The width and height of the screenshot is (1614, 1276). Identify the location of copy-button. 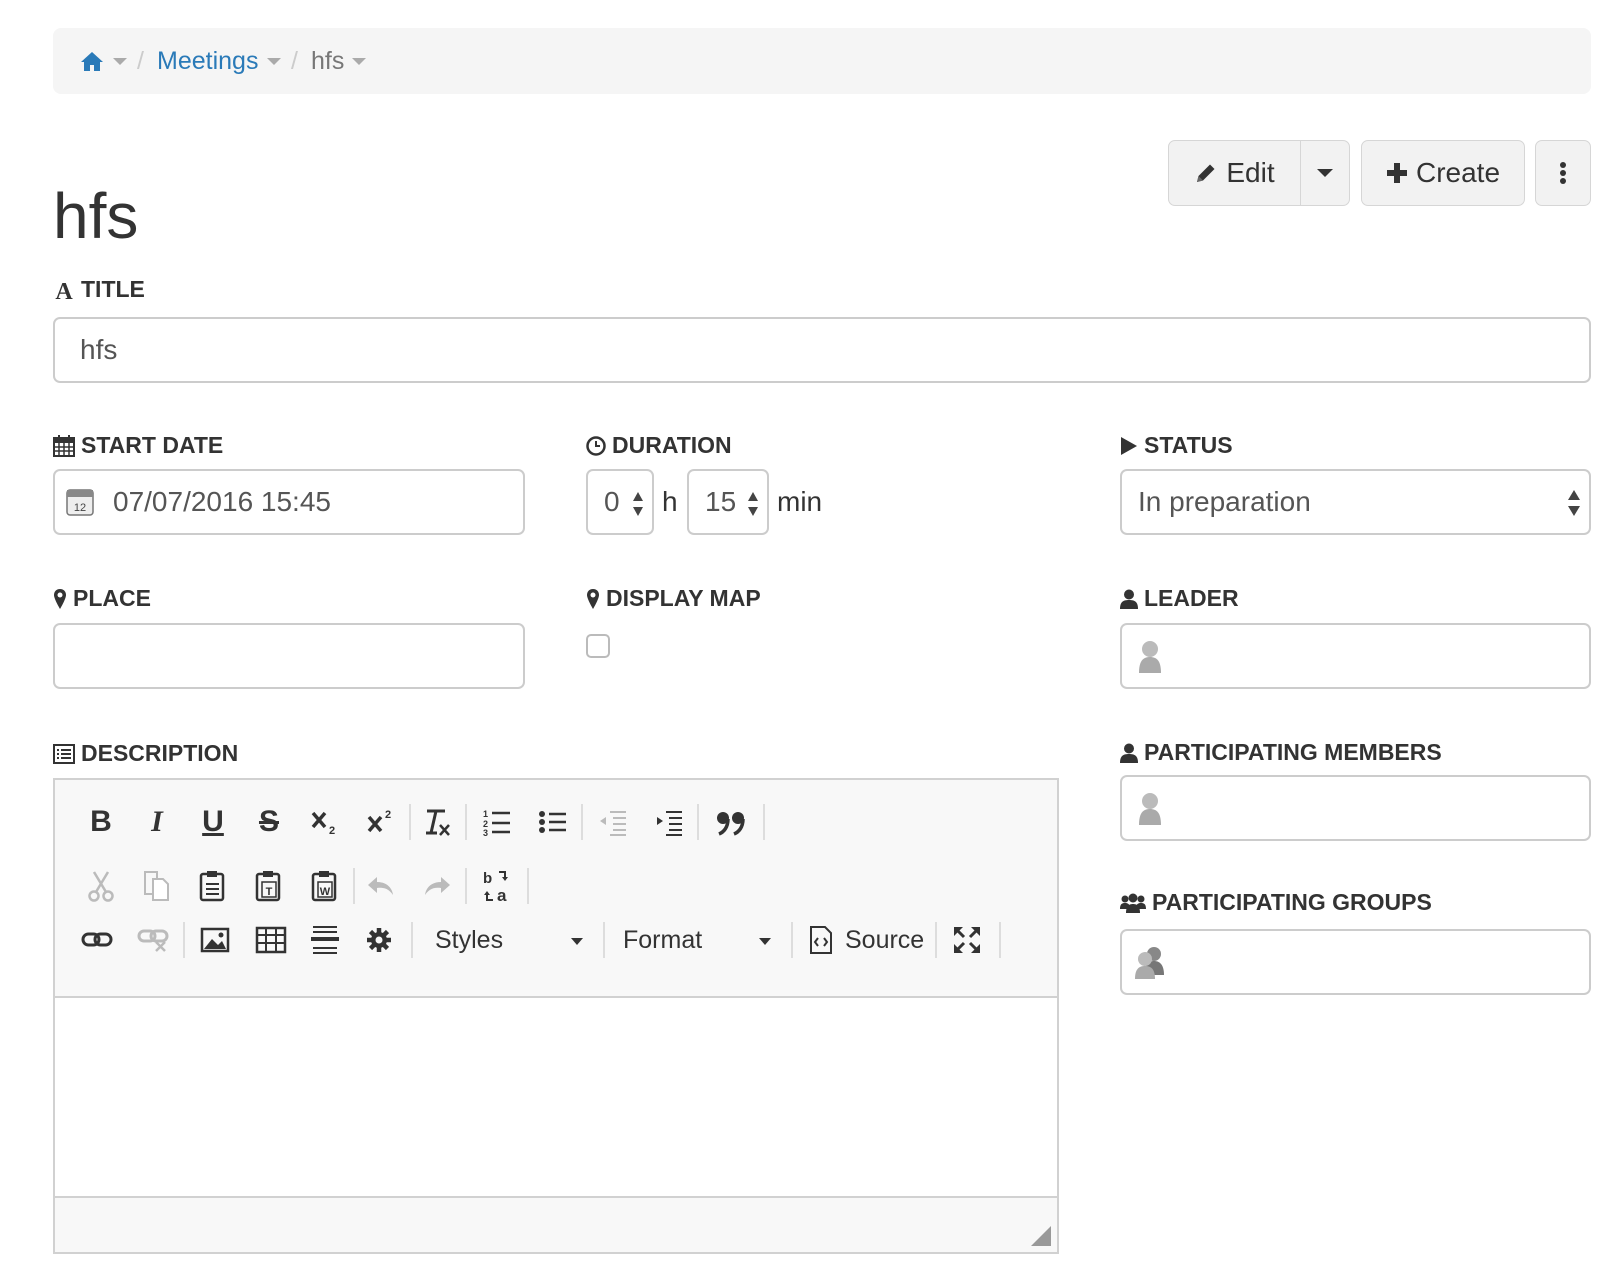
(157, 886).